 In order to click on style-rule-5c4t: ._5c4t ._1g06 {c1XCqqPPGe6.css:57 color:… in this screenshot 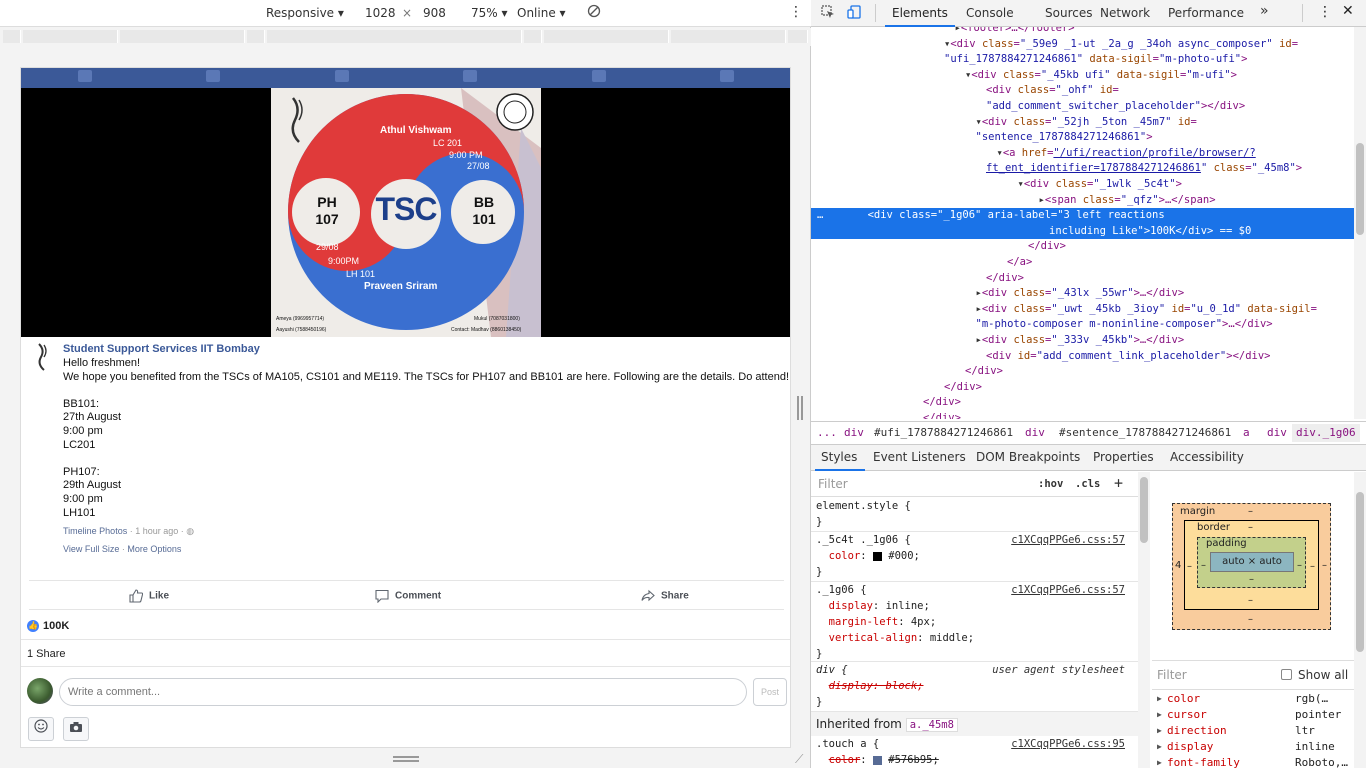, I will do `click(974, 557)`.